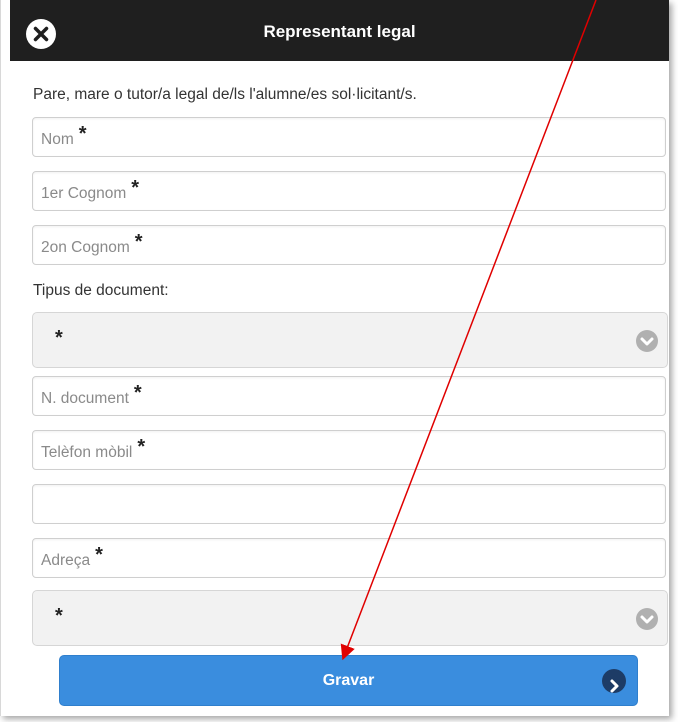  Describe the element at coordinates (59, 338) in the screenshot. I see `document-type-value: *` at that location.